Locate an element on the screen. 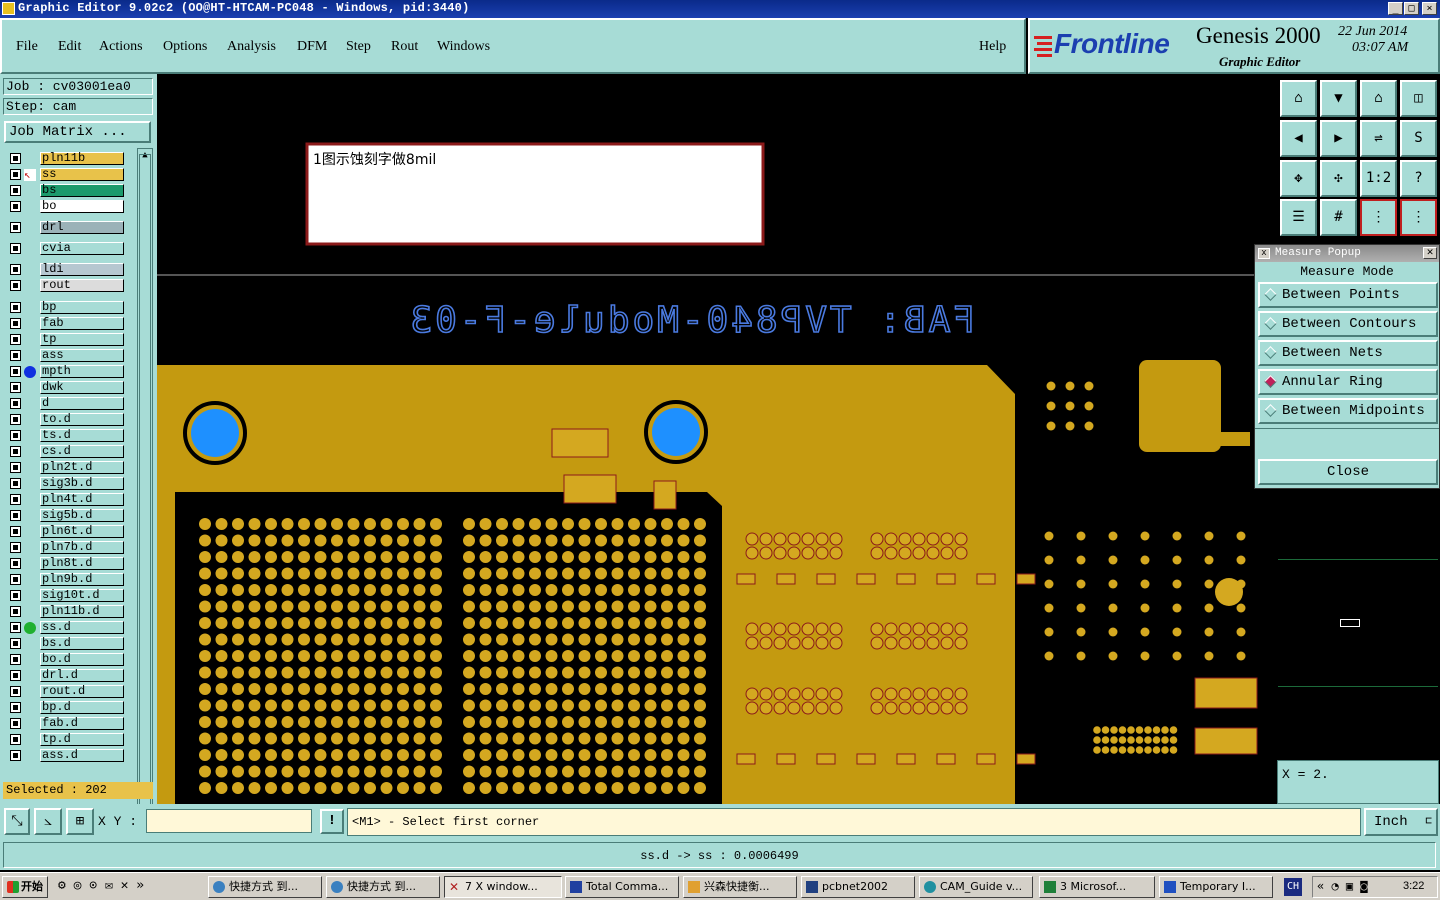  net-connect-icon: ⋮ is located at coordinates (1418, 217).